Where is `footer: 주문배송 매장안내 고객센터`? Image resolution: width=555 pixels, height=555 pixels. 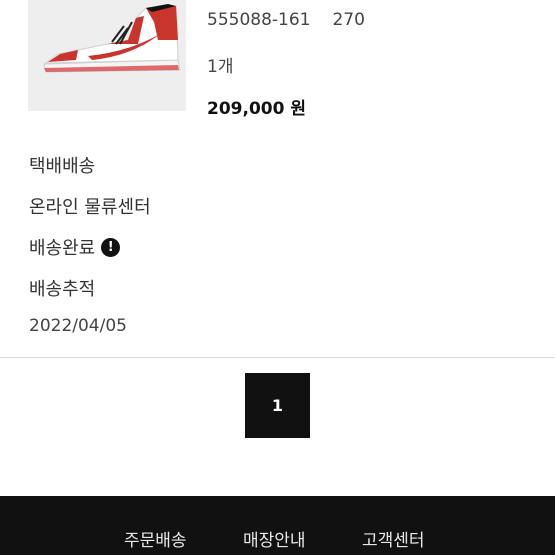 footer: 주문배송 매장안내 고객센터 is located at coordinates (277, 525).